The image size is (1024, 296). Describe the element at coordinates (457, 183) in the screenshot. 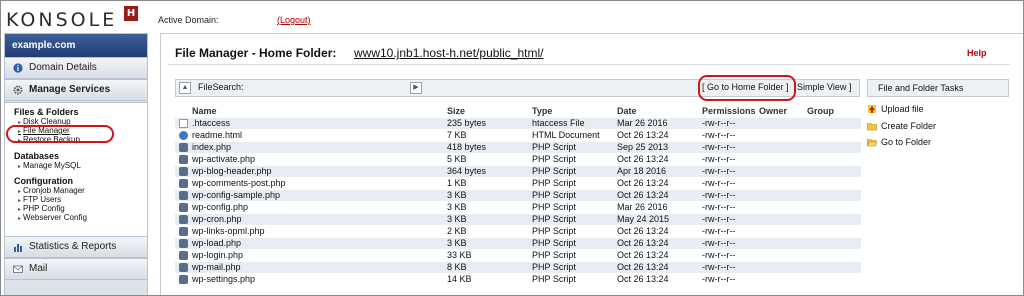

I see `file-size: 1 KB` at that location.